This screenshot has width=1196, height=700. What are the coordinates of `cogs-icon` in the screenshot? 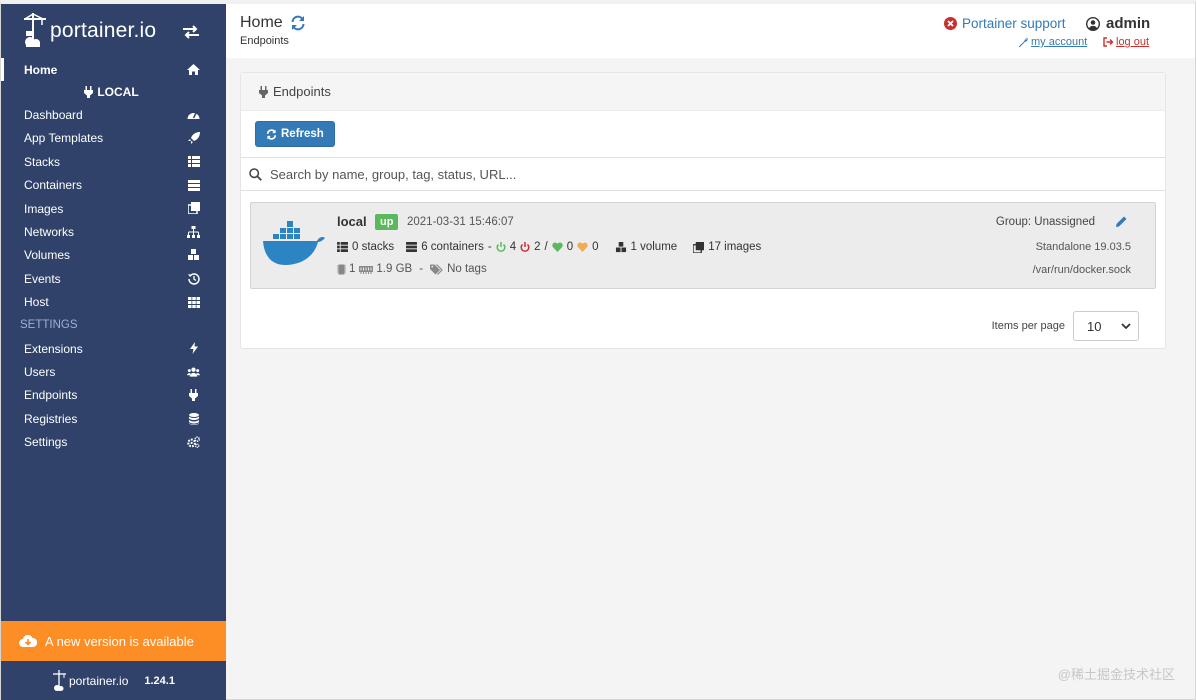 It's located at (193, 441).